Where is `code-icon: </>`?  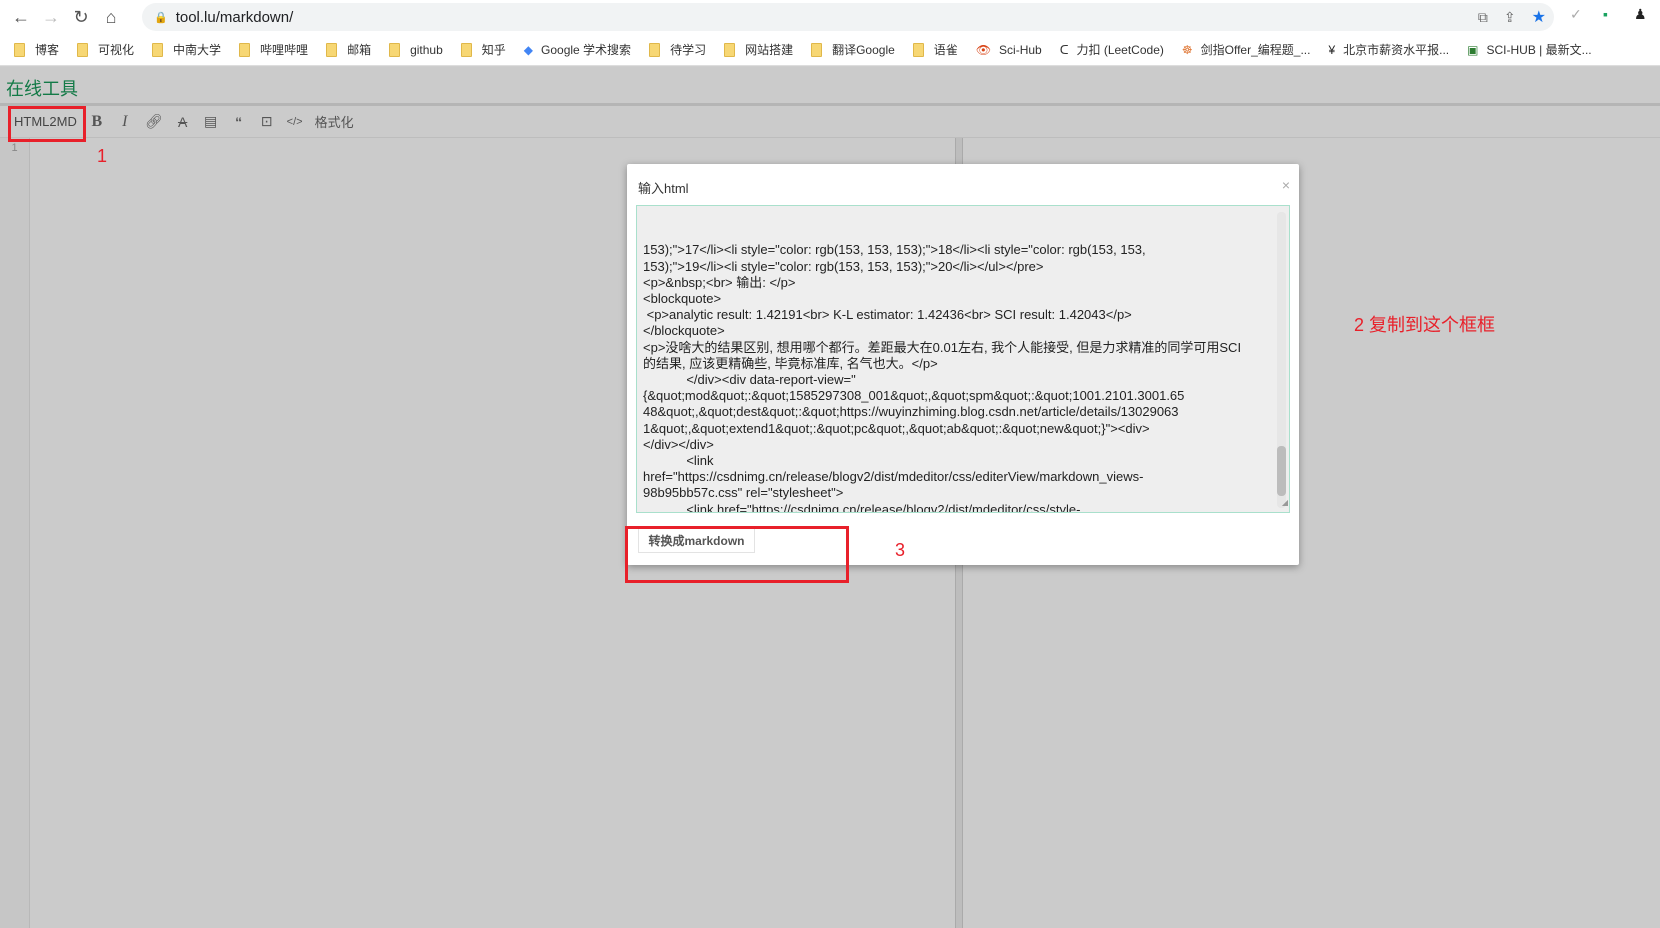
code-icon: </> is located at coordinates (295, 122).